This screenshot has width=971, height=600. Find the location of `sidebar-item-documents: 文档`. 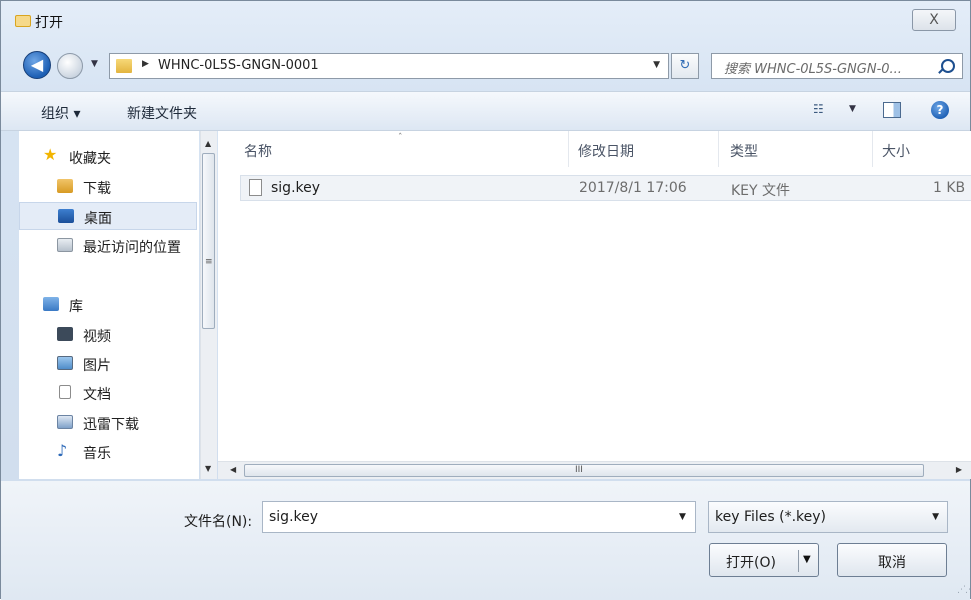

sidebar-item-documents: 文档 is located at coordinates (108, 393).